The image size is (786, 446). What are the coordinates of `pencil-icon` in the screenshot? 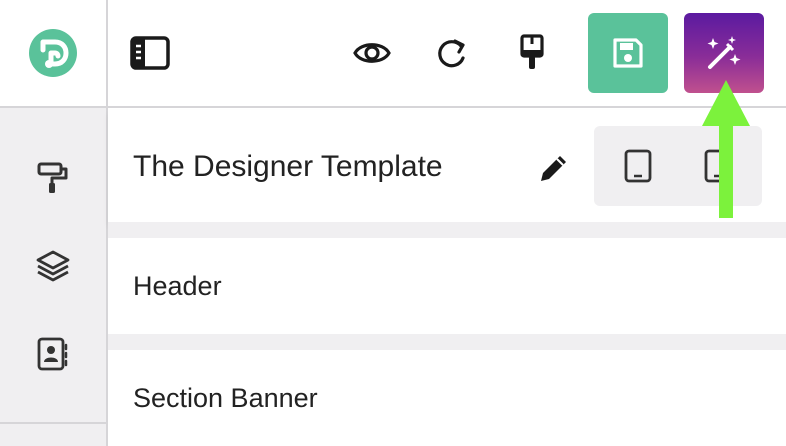 It's located at (553, 168).